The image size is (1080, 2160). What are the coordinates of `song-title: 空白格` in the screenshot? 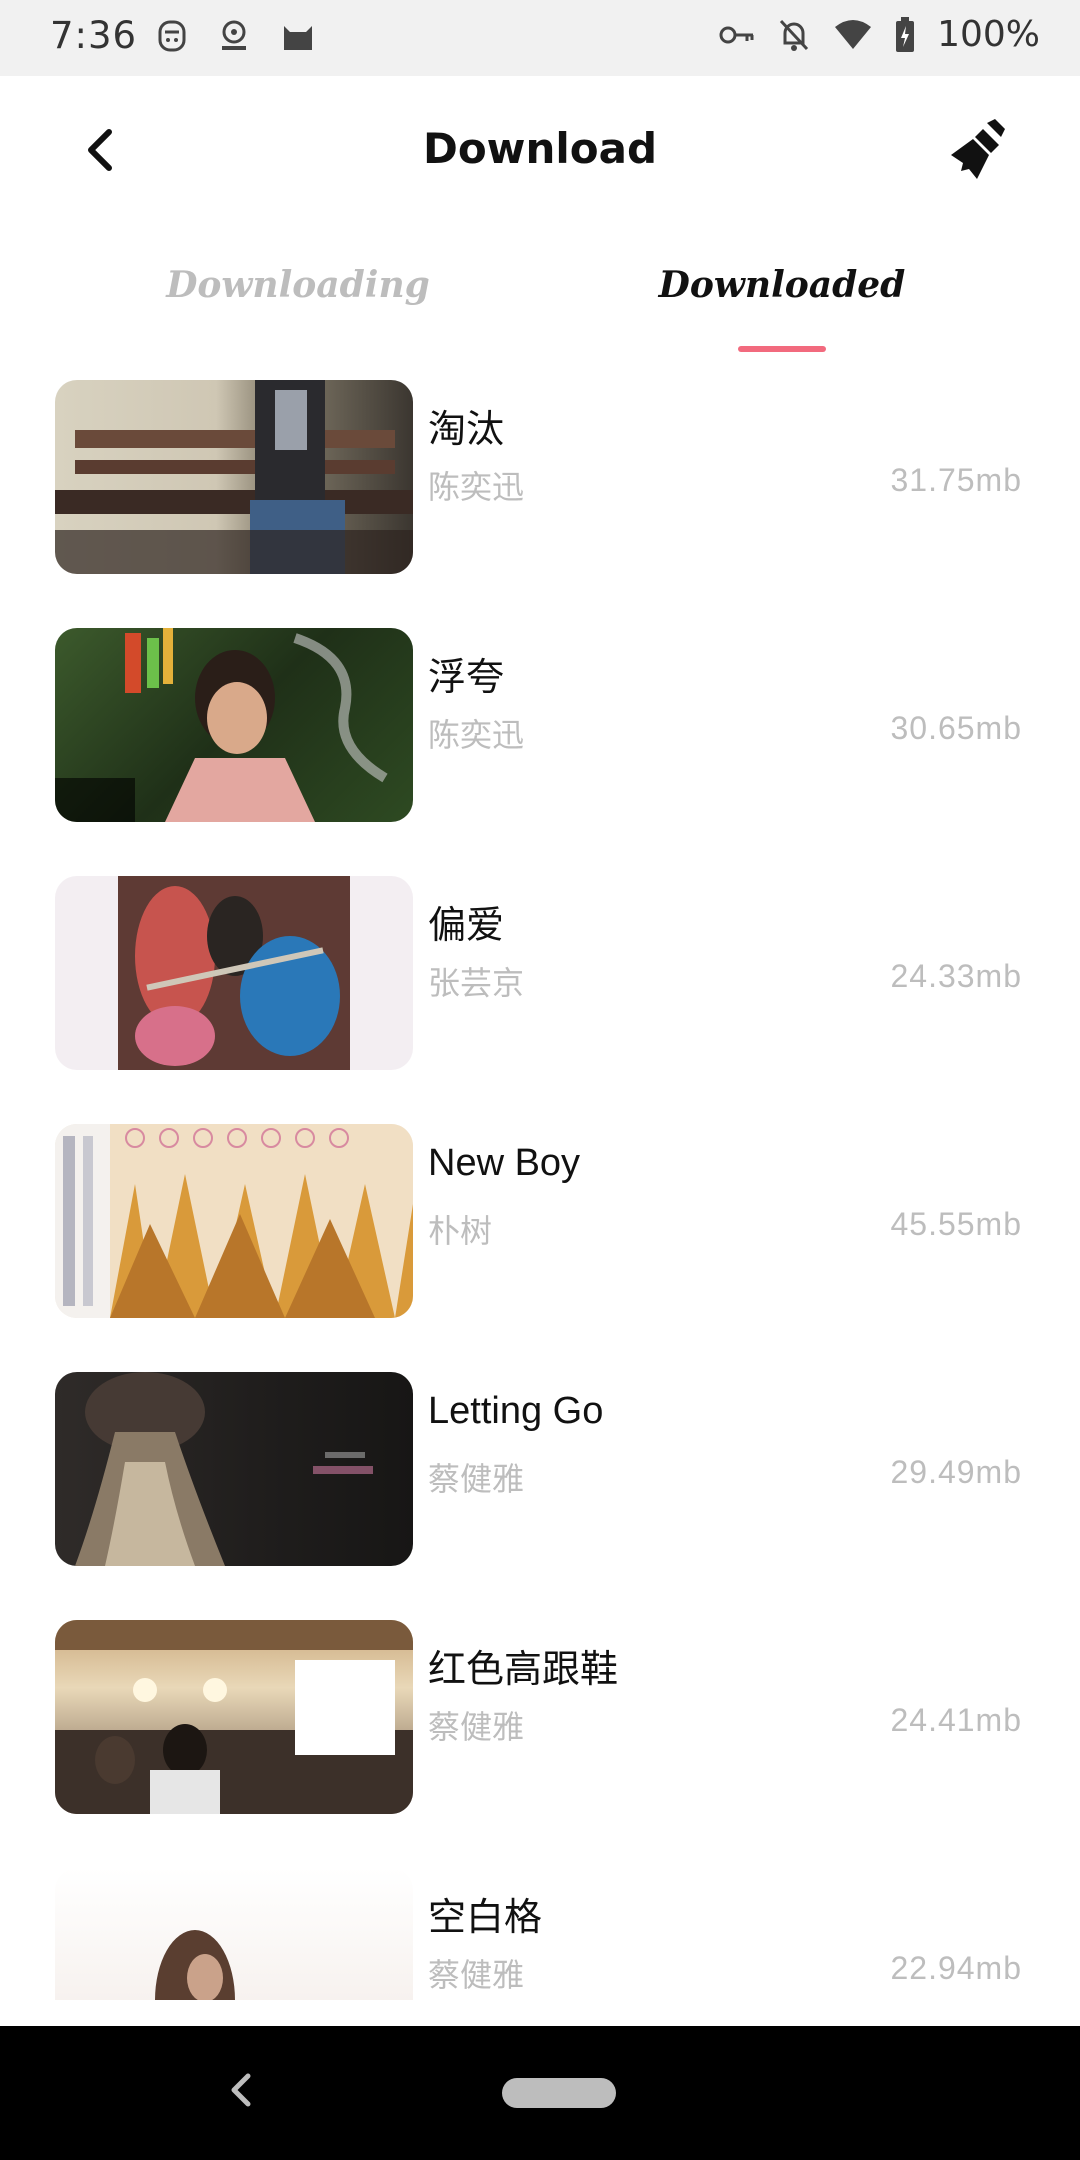 It's located at (485, 1918).